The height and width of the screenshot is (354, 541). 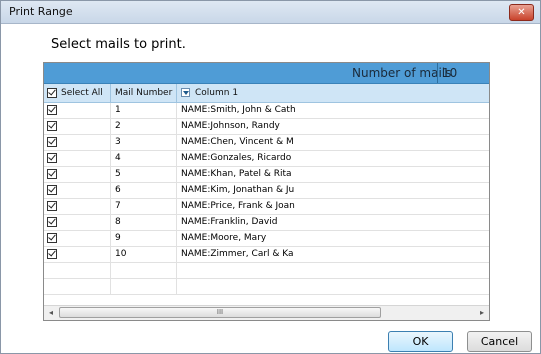 I want to click on cancel-button: Cancel, so click(x=499, y=341).